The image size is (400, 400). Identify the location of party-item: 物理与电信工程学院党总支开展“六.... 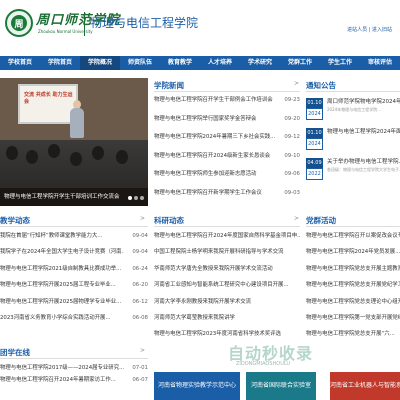
(353, 334).